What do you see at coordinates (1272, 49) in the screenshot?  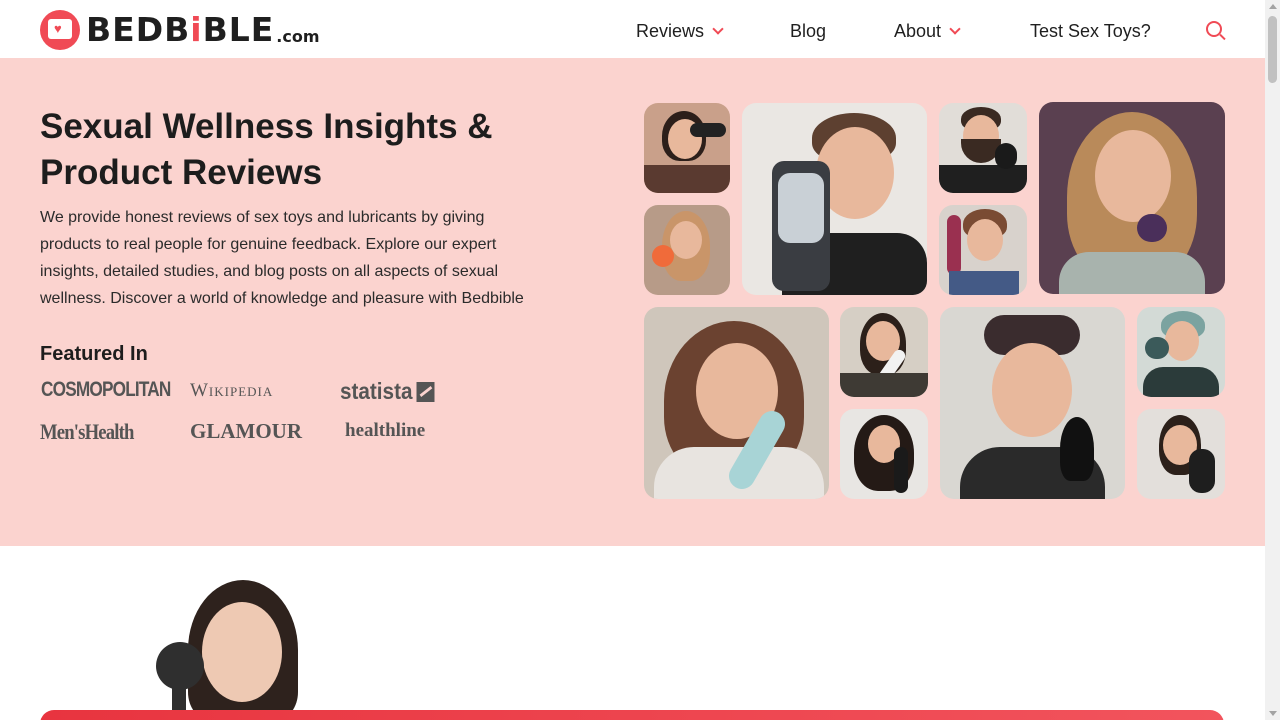 I see `scroll-thumb` at bounding box center [1272, 49].